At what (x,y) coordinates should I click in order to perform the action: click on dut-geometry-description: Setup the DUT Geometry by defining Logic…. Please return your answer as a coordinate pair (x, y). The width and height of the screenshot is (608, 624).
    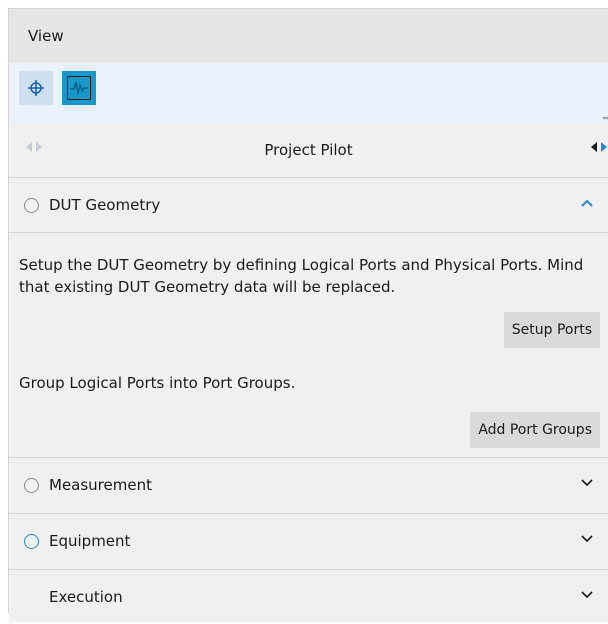
    Looking at the image, I should click on (301, 276).